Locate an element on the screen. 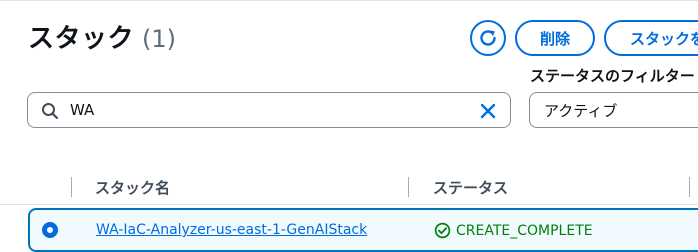 The width and height of the screenshot is (698, 252). create-stack-button: スタックを is located at coordinates (651, 38).